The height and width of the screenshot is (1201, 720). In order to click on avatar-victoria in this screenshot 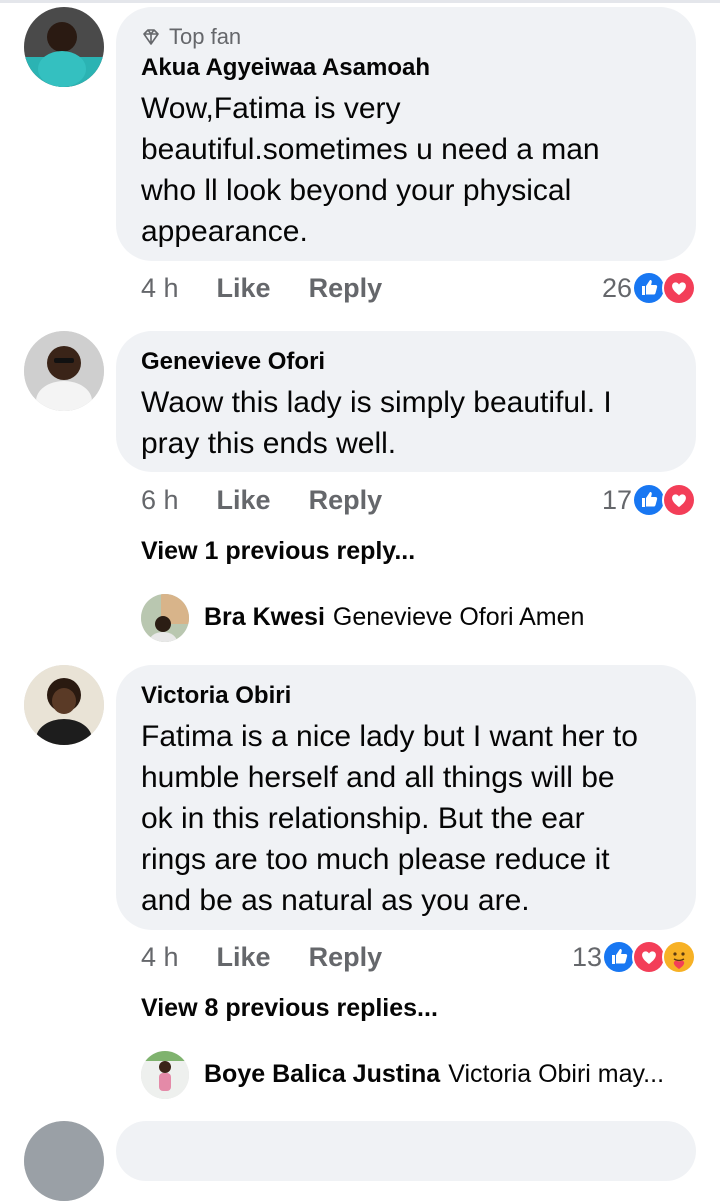, I will do `click(64, 705)`.